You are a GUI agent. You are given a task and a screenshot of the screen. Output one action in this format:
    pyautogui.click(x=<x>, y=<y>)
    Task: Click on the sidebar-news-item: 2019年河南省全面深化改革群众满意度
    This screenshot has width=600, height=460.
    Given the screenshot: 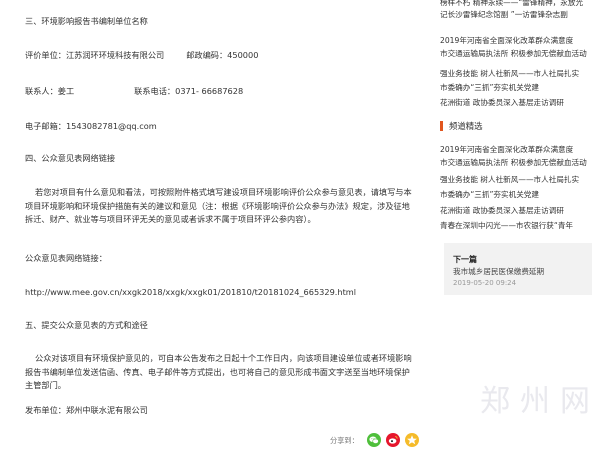 What is the action you would take?
    pyautogui.click(x=516, y=40)
    